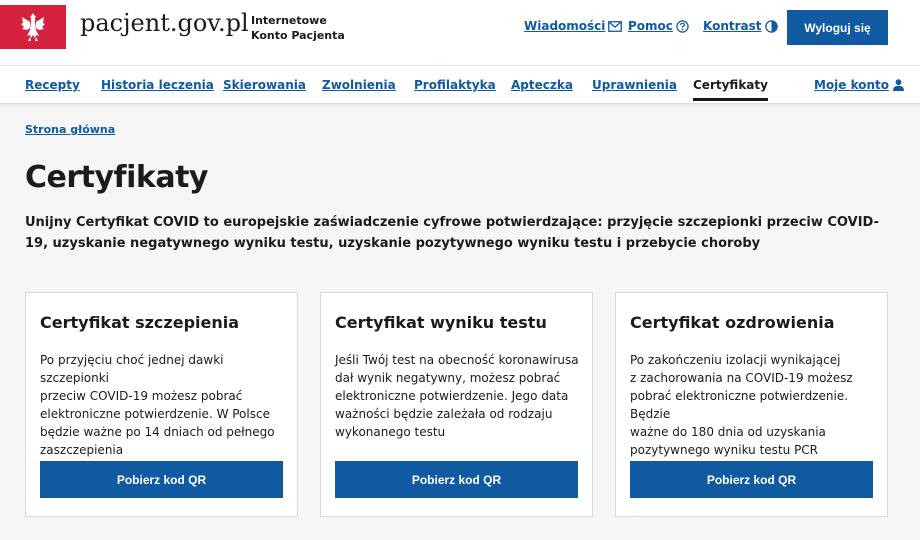 The image size is (920, 540). What do you see at coordinates (455, 85) in the screenshot?
I see `nav-item-profilaktyka: Profilaktyka` at bounding box center [455, 85].